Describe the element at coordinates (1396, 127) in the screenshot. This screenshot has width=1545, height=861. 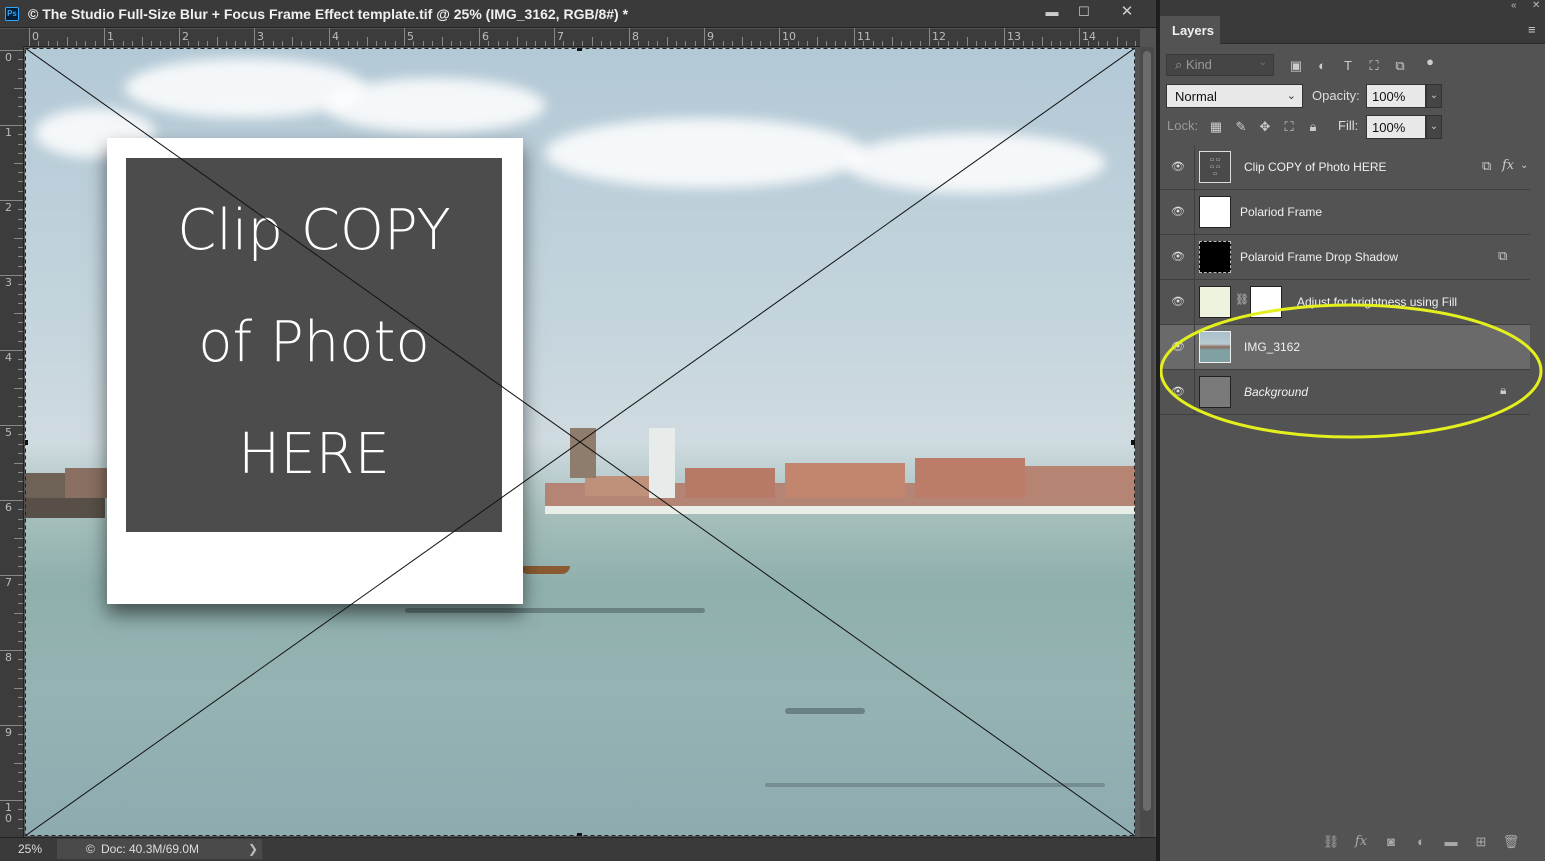
I see `fill-input: 100%` at that location.